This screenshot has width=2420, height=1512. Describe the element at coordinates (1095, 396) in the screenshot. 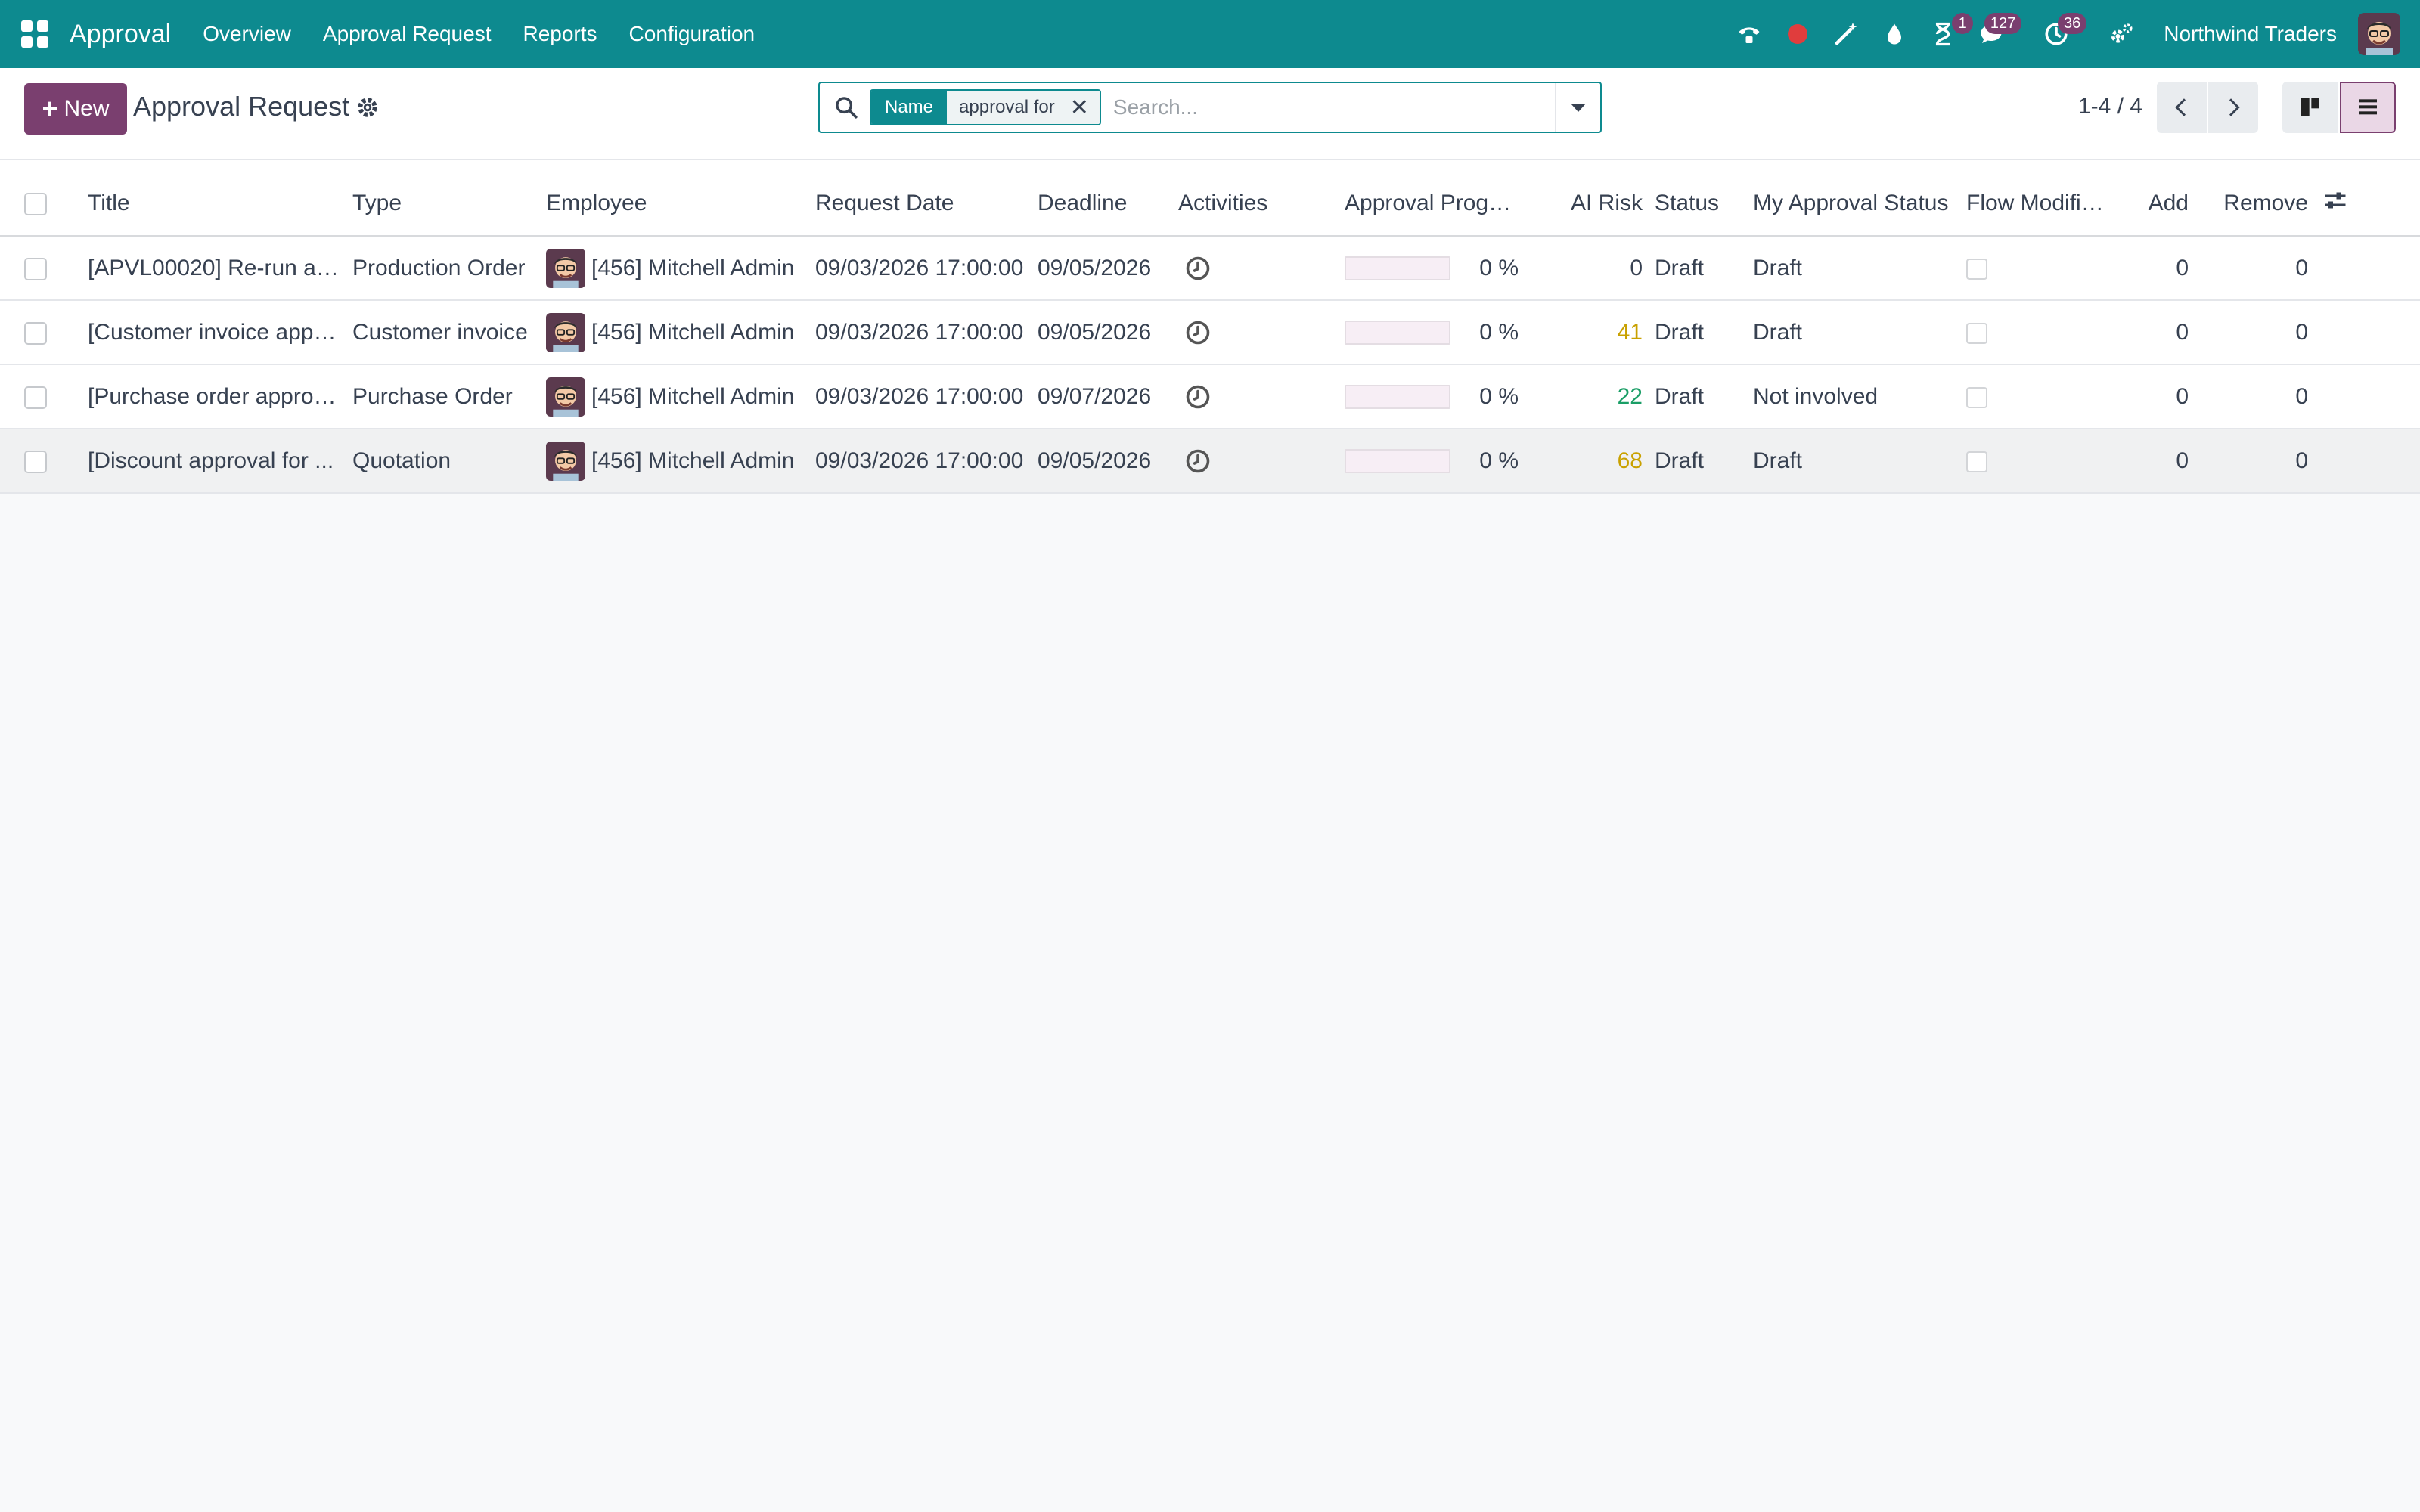

I see `cell-deadline: 09/07/2026` at that location.